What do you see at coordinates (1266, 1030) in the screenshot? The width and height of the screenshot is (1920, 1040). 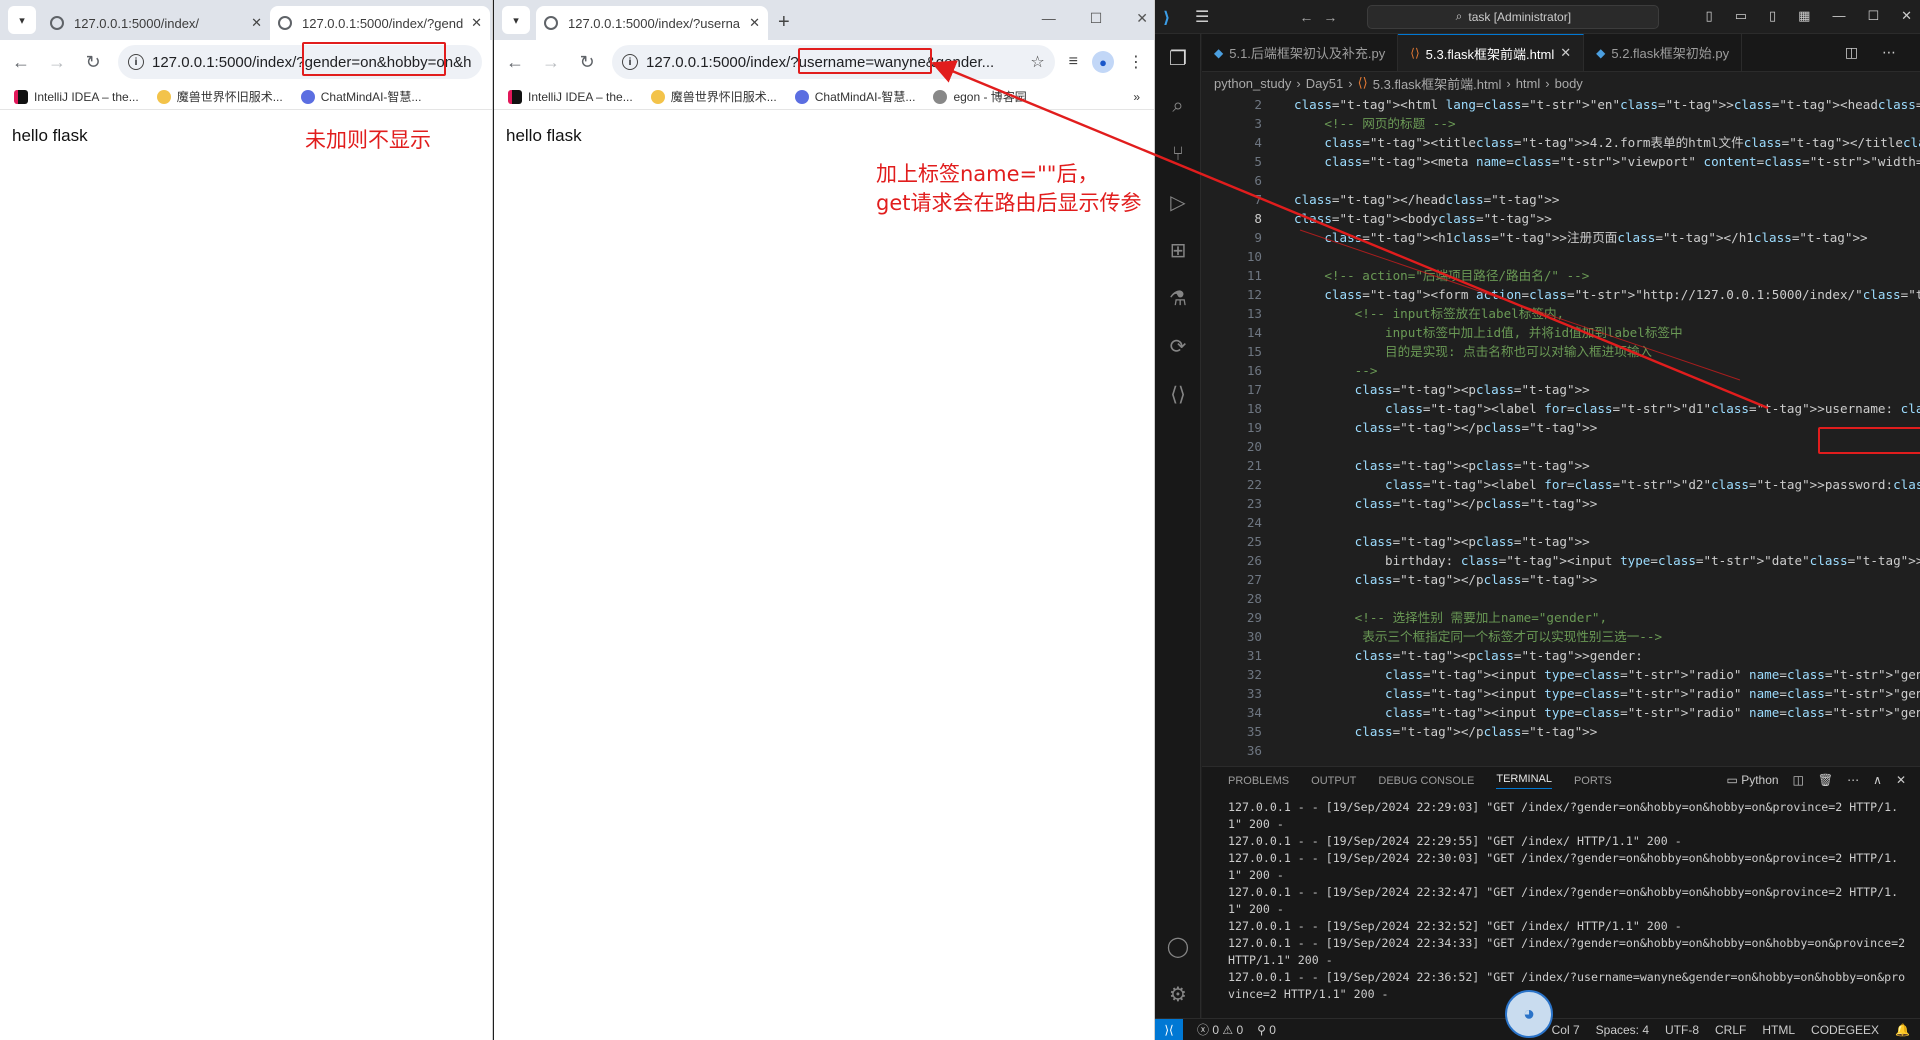 I see `ports-status: ⚲ 0` at bounding box center [1266, 1030].